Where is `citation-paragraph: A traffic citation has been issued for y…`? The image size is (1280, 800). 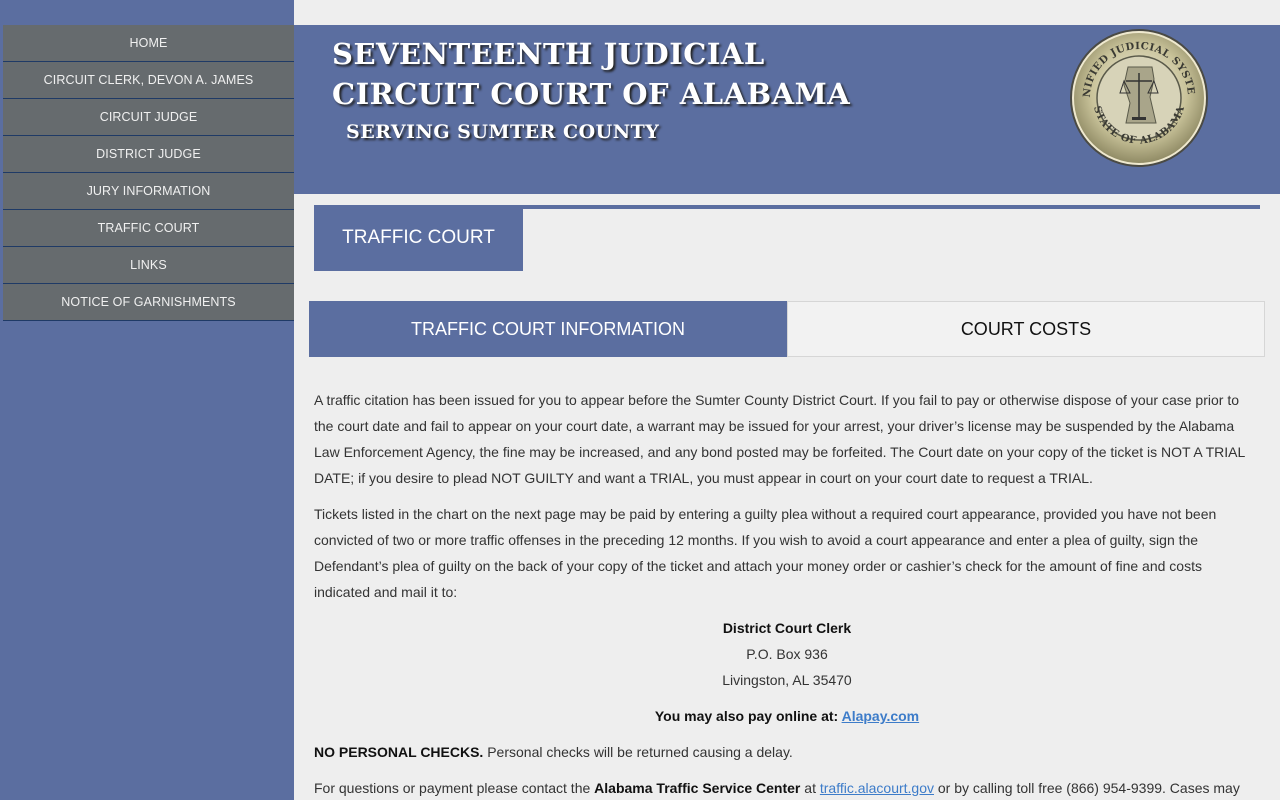
citation-paragraph: A traffic citation has been issued for y… is located at coordinates (779, 439).